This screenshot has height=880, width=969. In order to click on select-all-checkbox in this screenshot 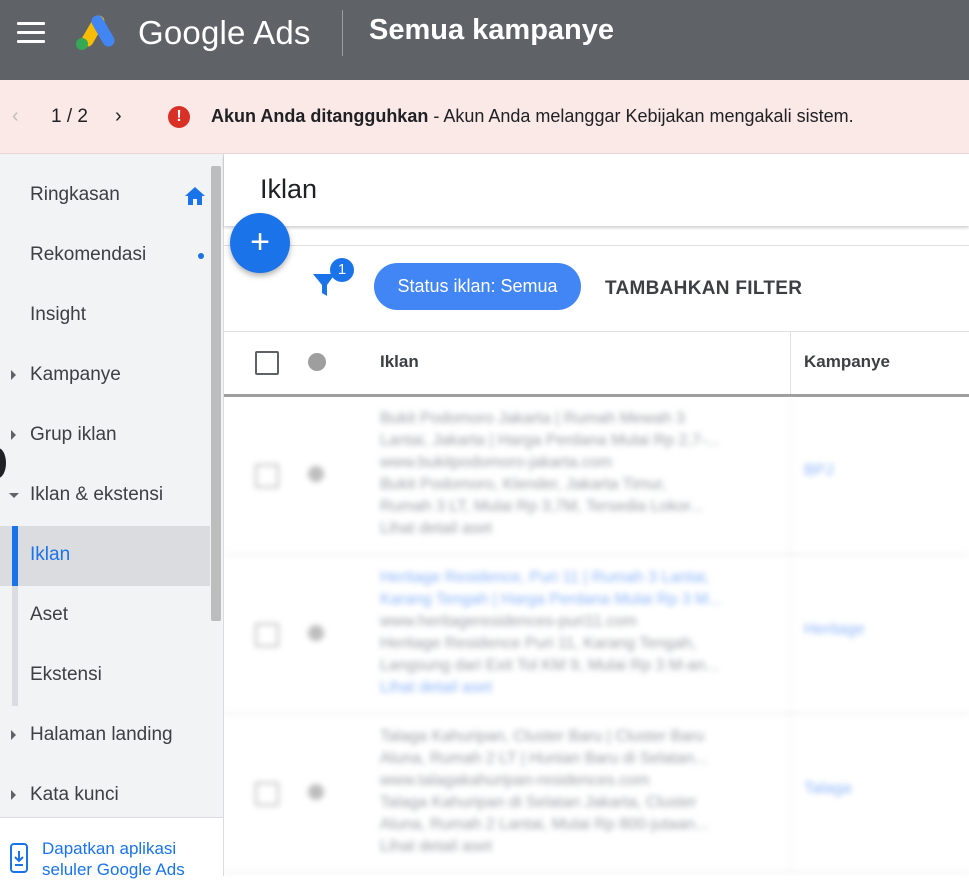, I will do `click(267, 363)`.